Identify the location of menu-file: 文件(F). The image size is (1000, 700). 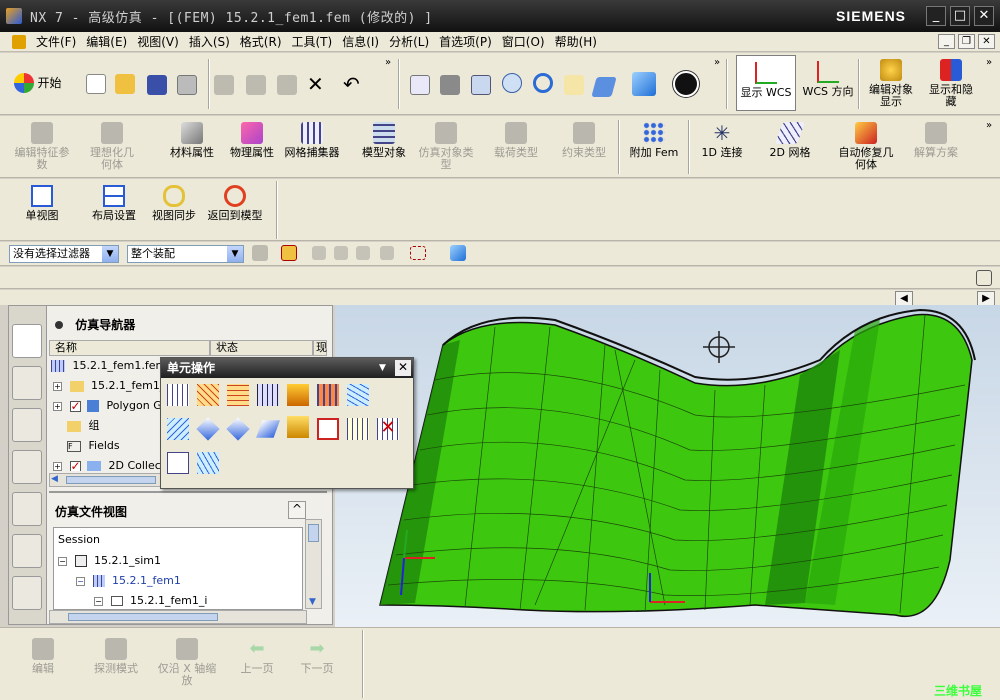
(56, 41).